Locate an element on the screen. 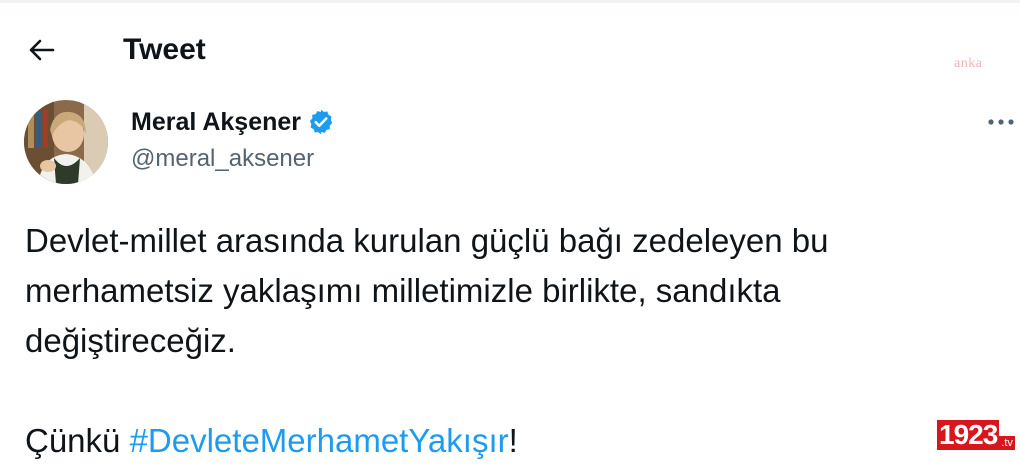  more-options-button is located at coordinates (1001, 122).